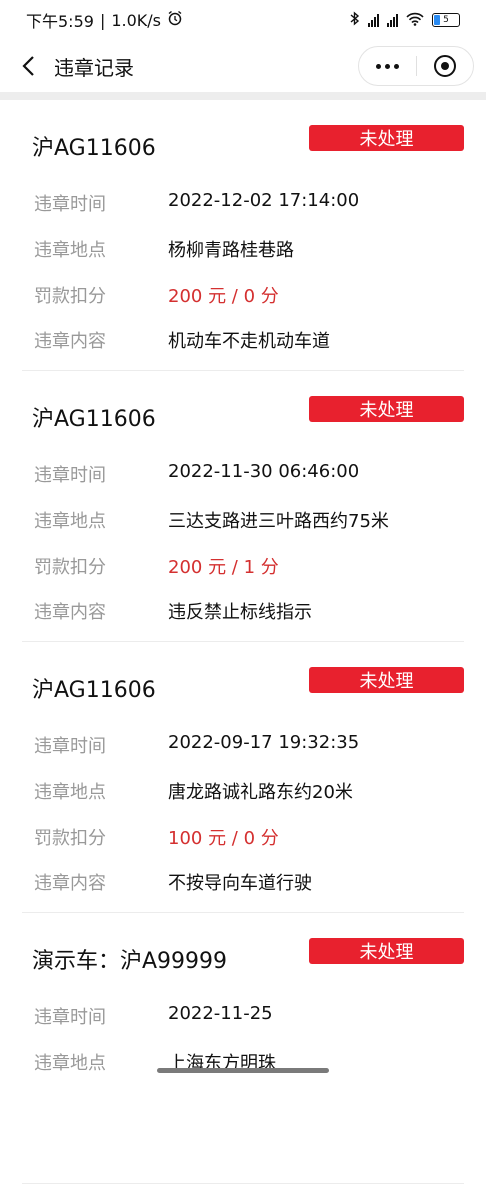 This screenshot has width=486, height=1184. Describe the element at coordinates (153, 1016) in the screenshot. I see `time-row: 违章时间 2022-11-25` at that location.